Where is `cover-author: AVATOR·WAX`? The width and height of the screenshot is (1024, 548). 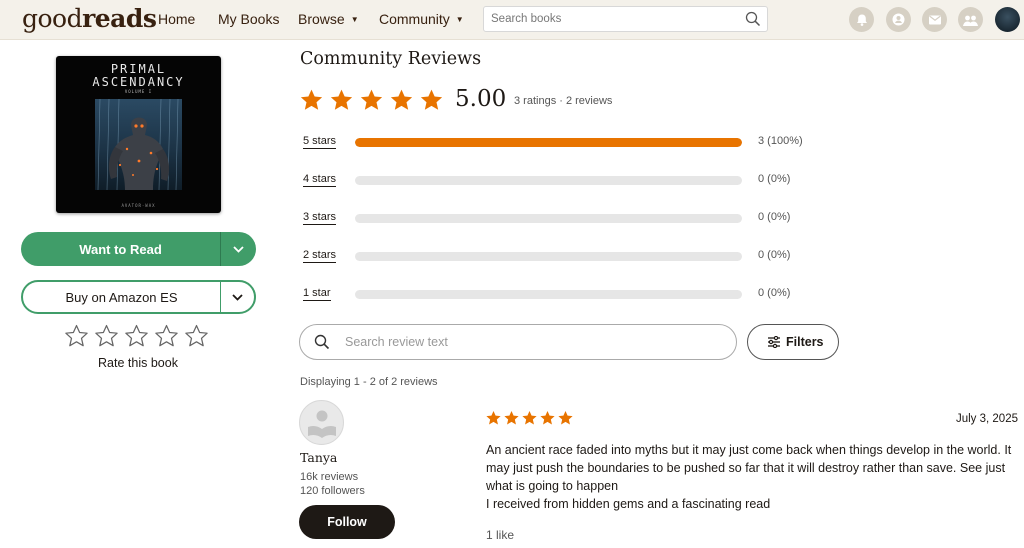 cover-author: AVATOR·WAX is located at coordinates (138, 205).